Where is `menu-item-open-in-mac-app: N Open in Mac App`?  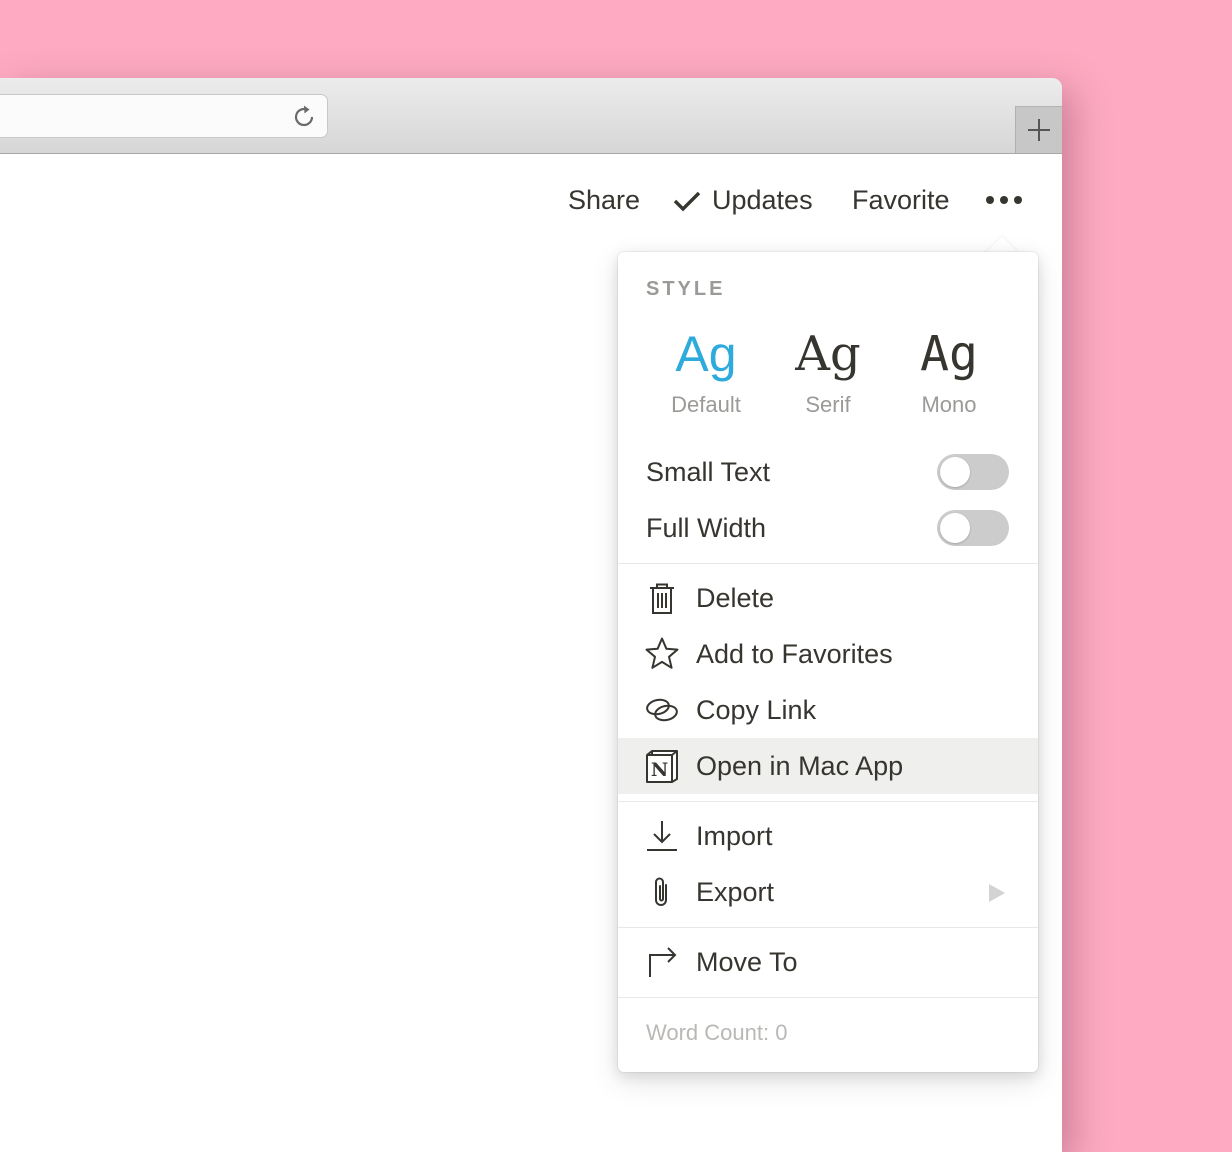
menu-item-open-in-mac-app: N Open in Mac App is located at coordinates (828, 766).